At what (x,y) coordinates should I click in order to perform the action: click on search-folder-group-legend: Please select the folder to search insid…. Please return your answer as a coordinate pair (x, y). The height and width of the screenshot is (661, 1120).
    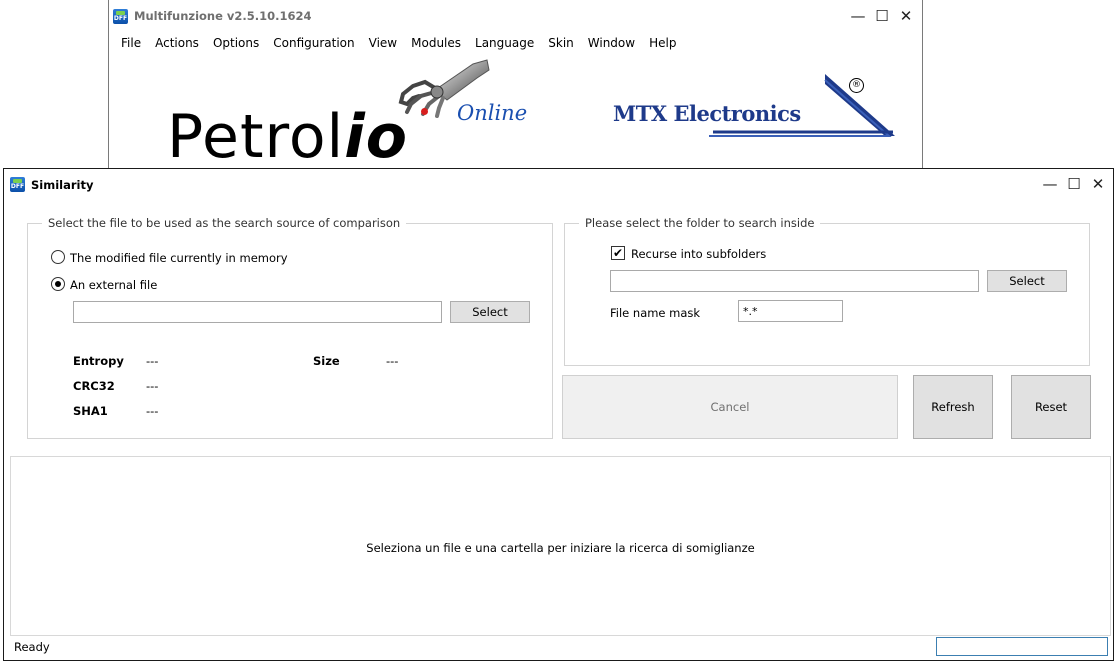
    Looking at the image, I should click on (700, 223).